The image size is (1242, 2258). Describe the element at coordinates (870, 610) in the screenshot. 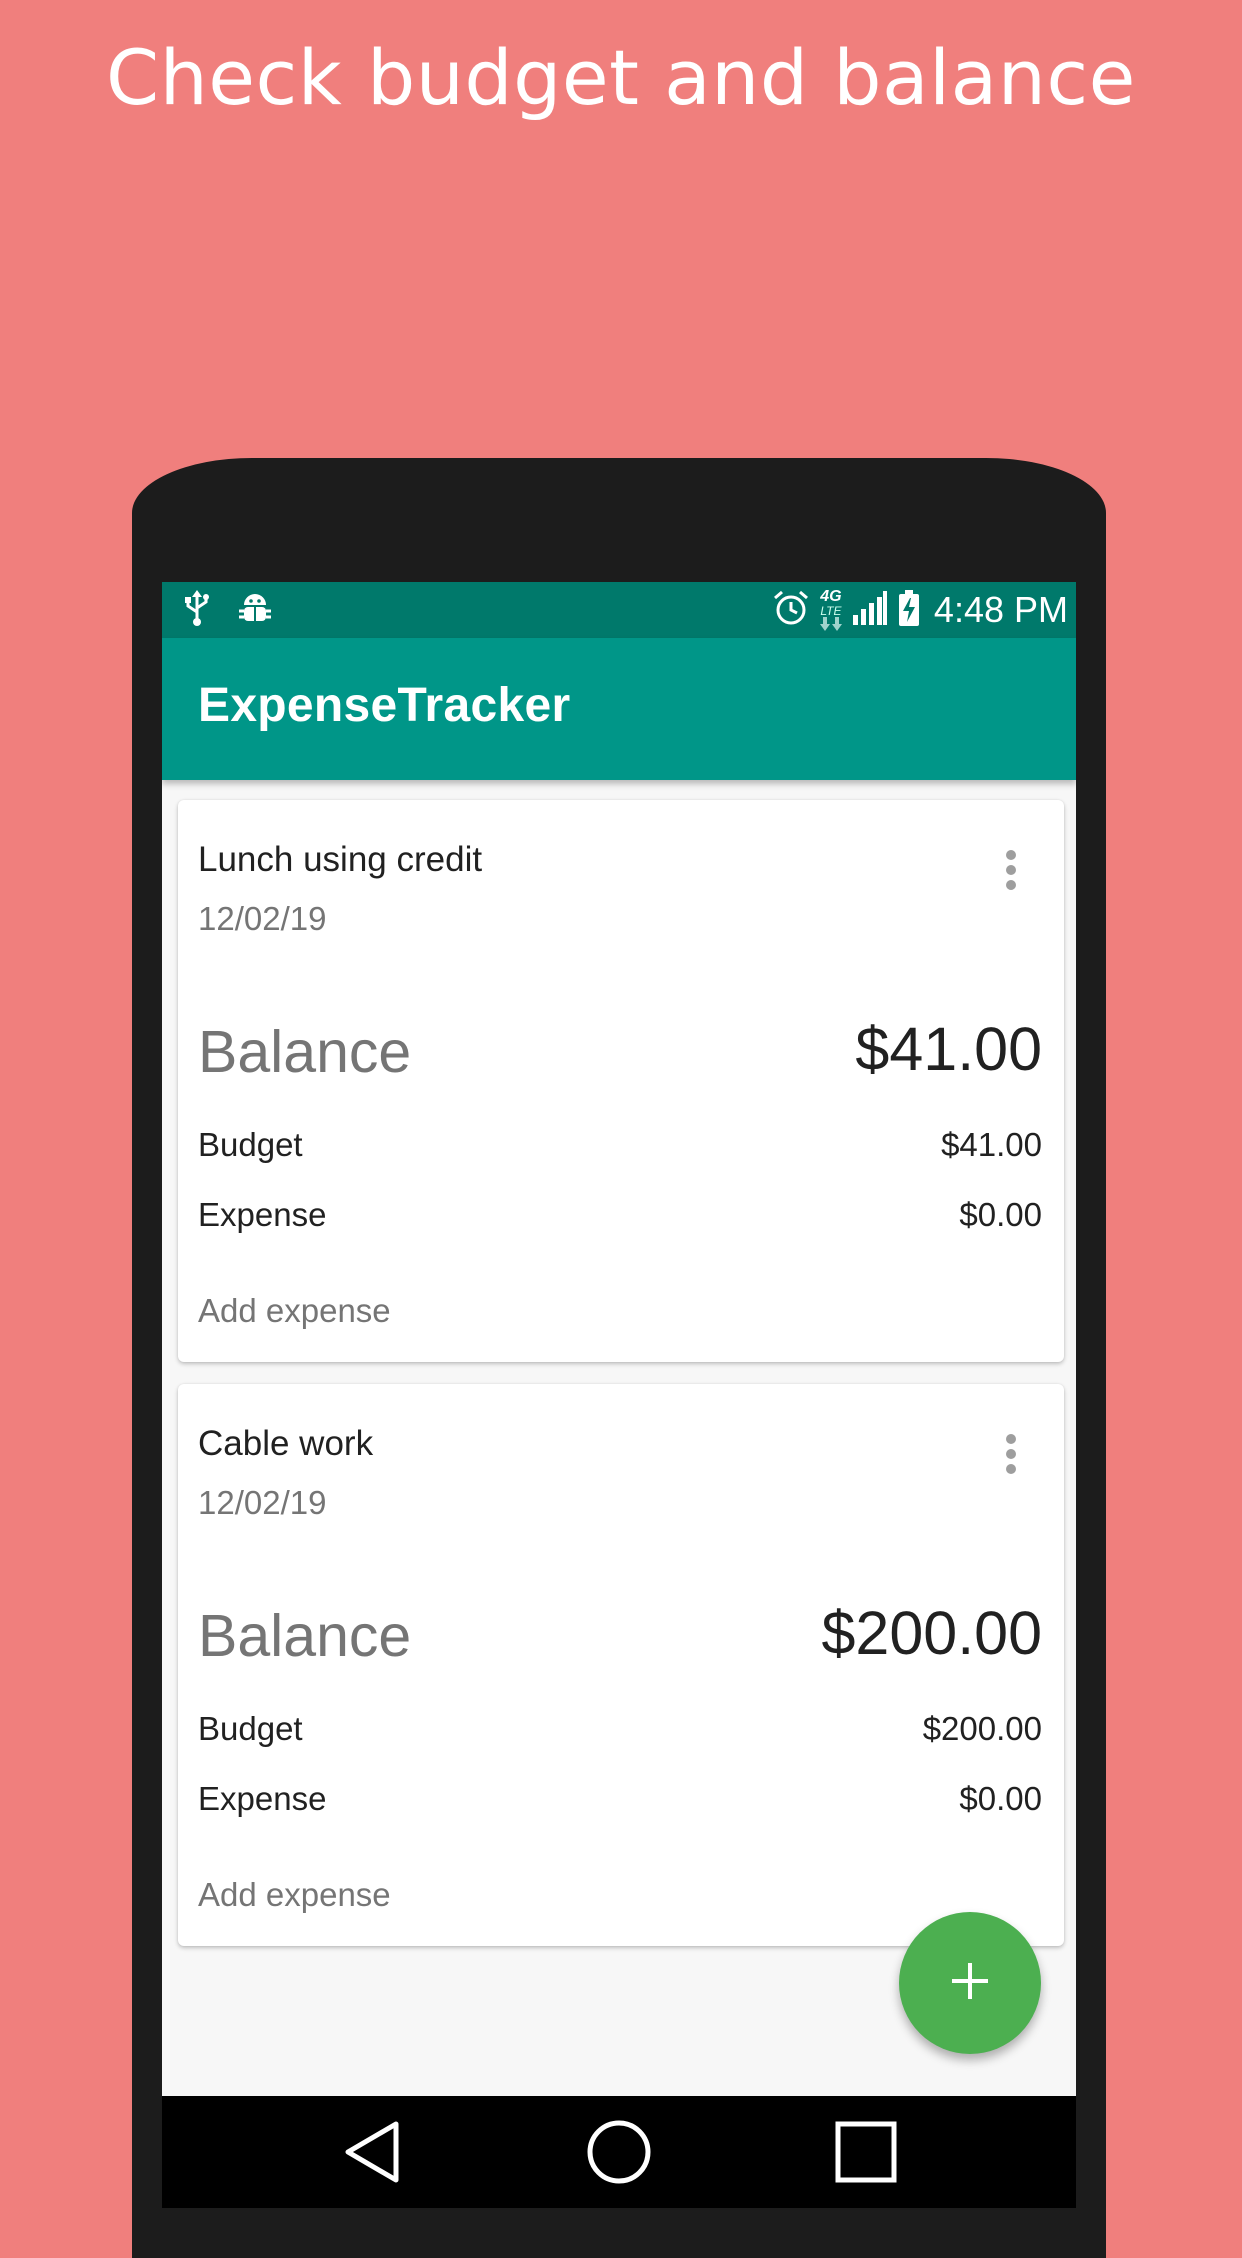

I see `signal-icon` at that location.